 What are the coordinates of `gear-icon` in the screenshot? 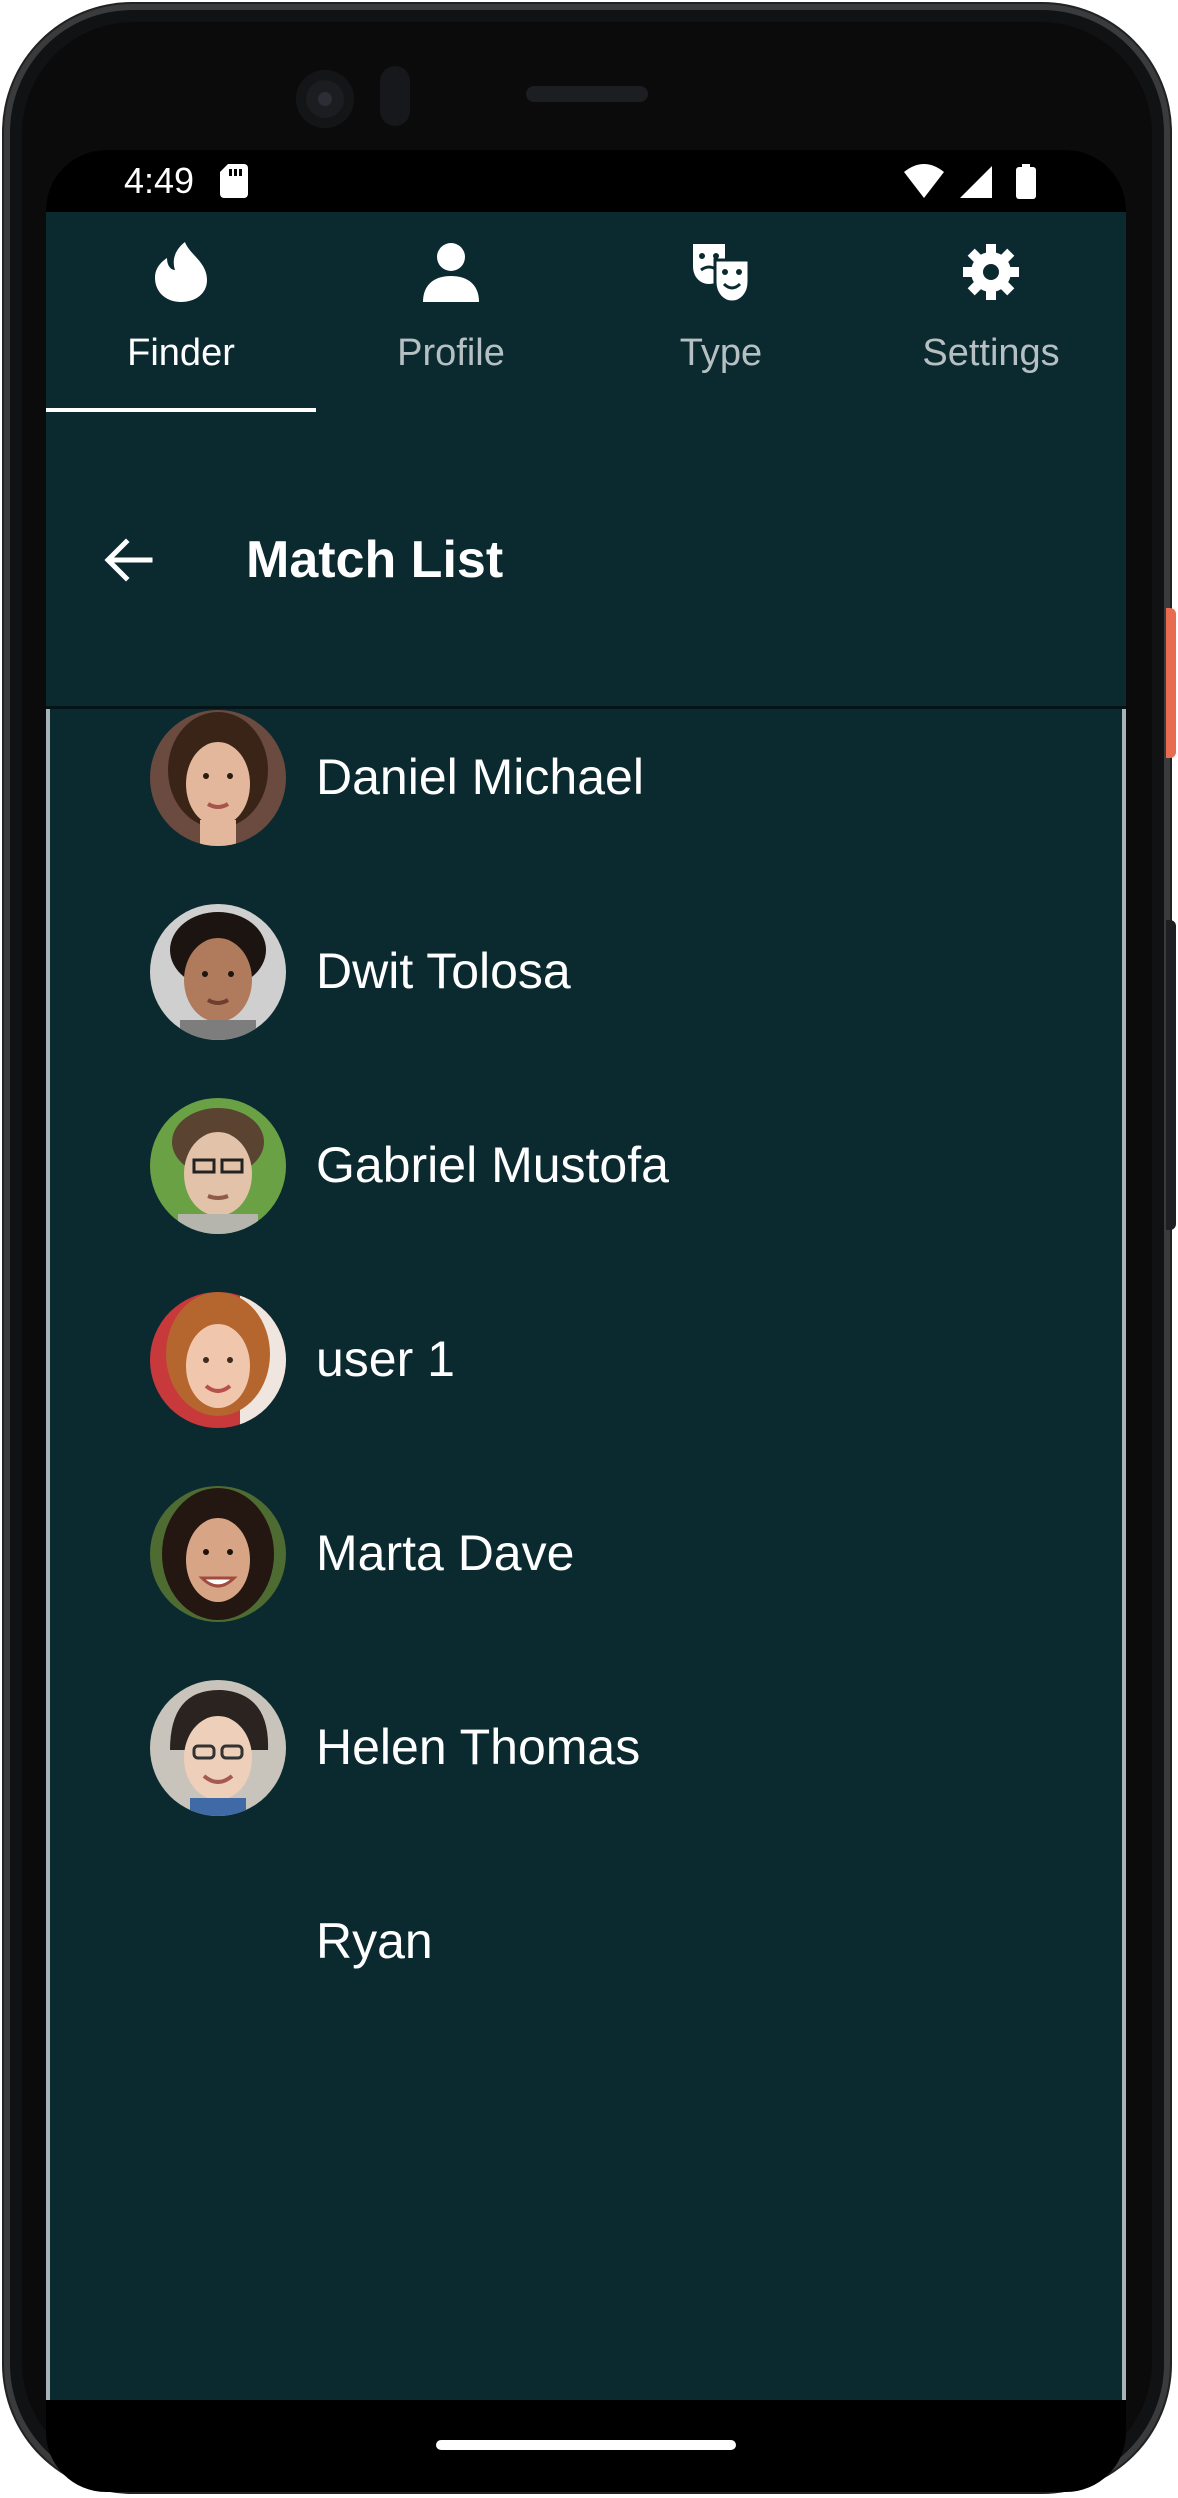 It's located at (991, 272).